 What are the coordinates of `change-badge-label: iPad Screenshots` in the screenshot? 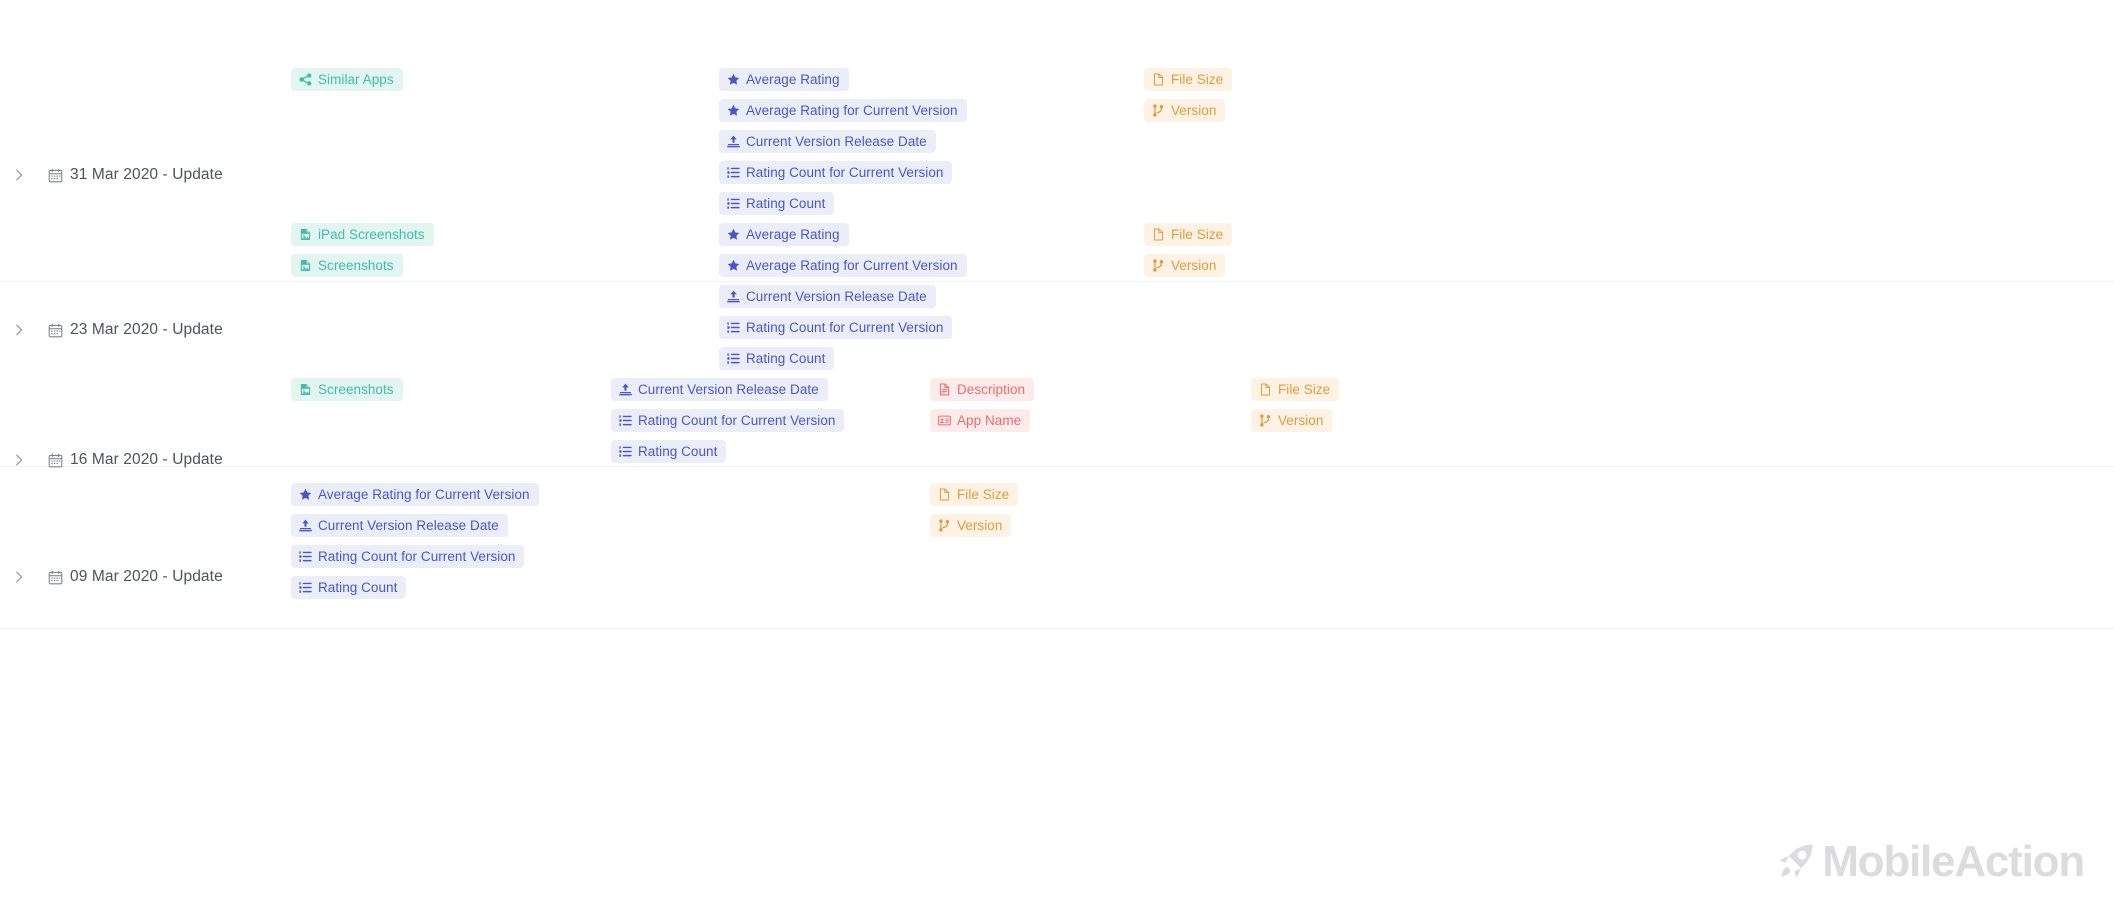 It's located at (371, 234).